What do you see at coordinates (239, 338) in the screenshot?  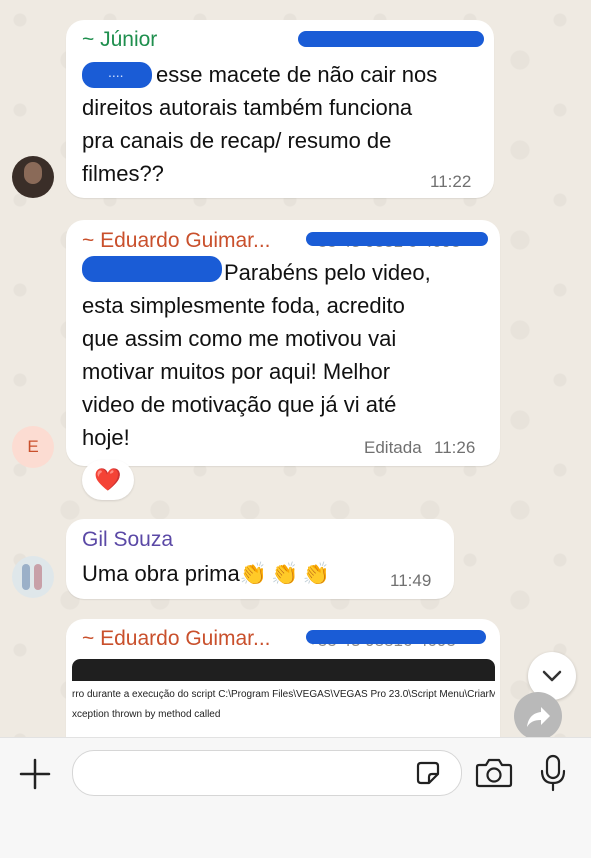 I see `message-line: que assim como me motivou vai` at bounding box center [239, 338].